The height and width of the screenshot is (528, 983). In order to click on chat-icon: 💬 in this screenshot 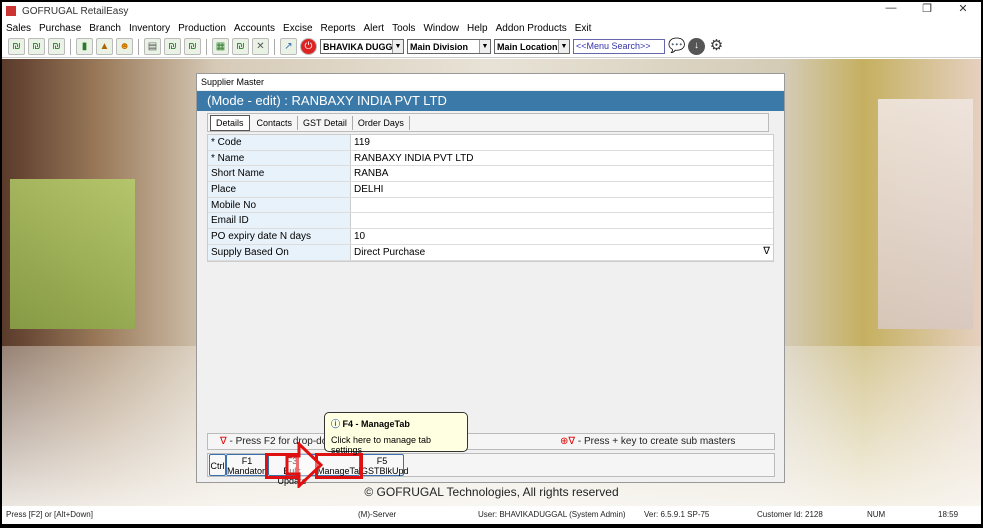, I will do `click(676, 46)`.